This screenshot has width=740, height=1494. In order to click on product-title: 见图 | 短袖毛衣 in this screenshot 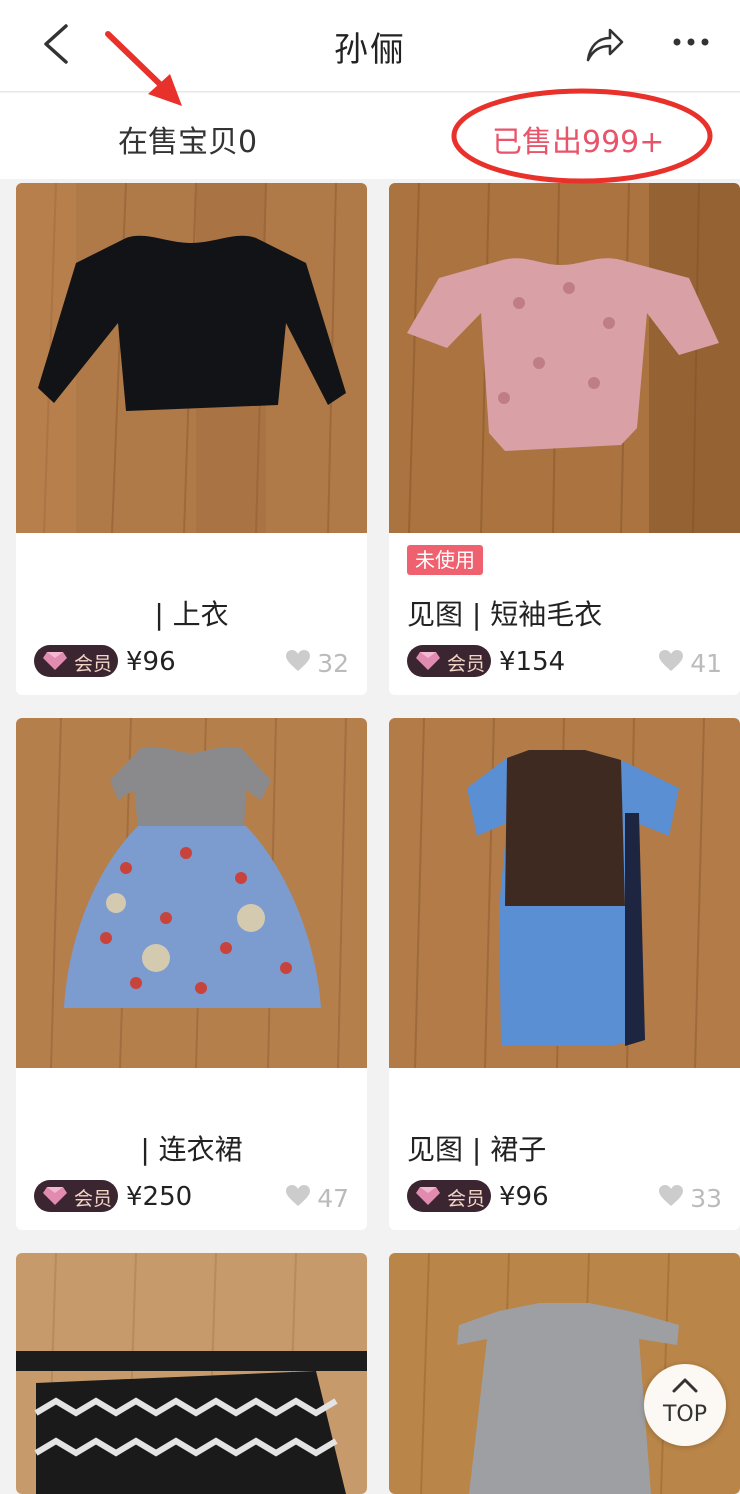, I will do `click(505, 614)`.